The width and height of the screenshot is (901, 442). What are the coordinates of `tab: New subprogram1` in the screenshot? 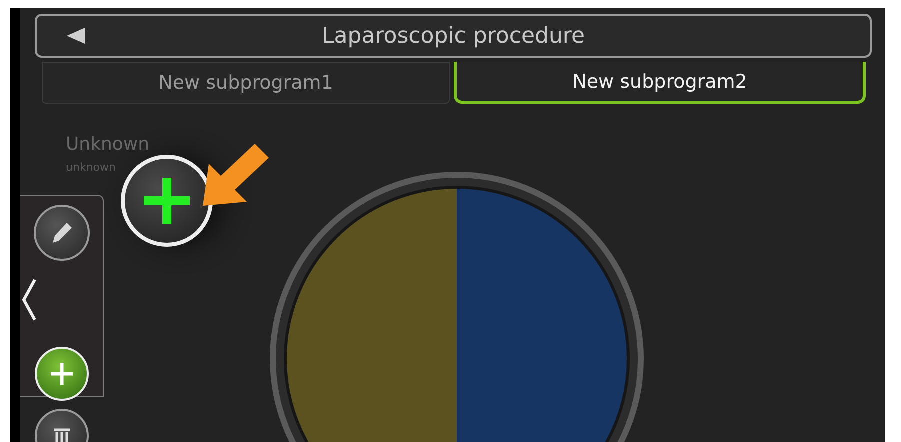 It's located at (246, 83).